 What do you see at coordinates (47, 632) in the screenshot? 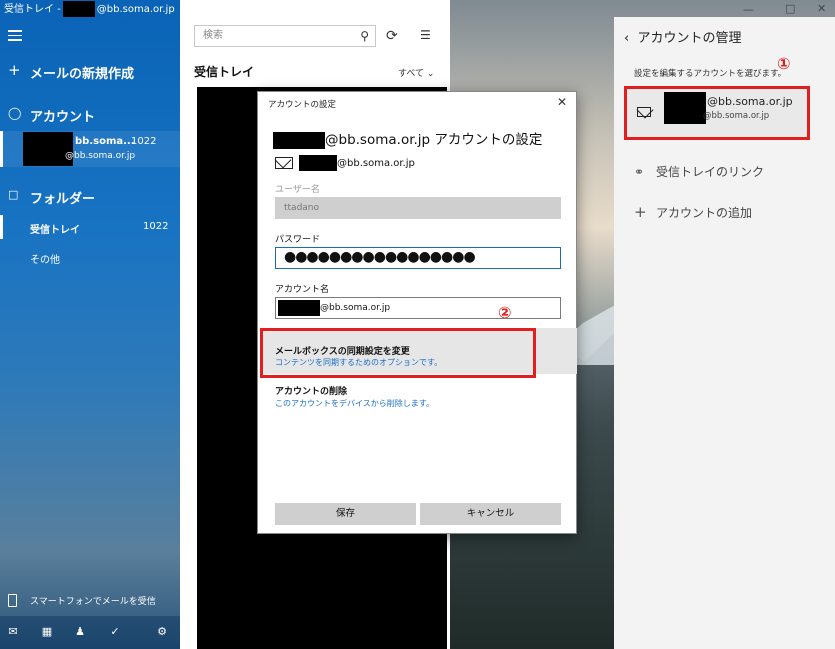
I see `calendar-icon: ▦` at bounding box center [47, 632].